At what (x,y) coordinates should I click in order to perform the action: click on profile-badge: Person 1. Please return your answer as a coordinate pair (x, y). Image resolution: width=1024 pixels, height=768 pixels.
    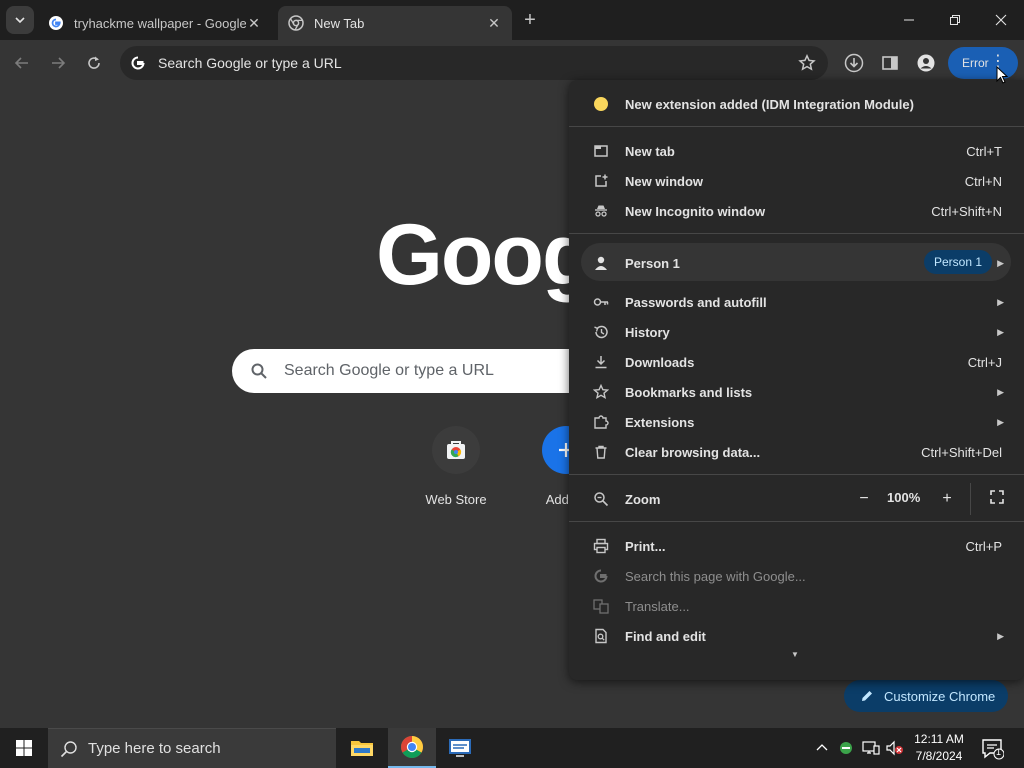
    Looking at the image, I should click on (957, 262).